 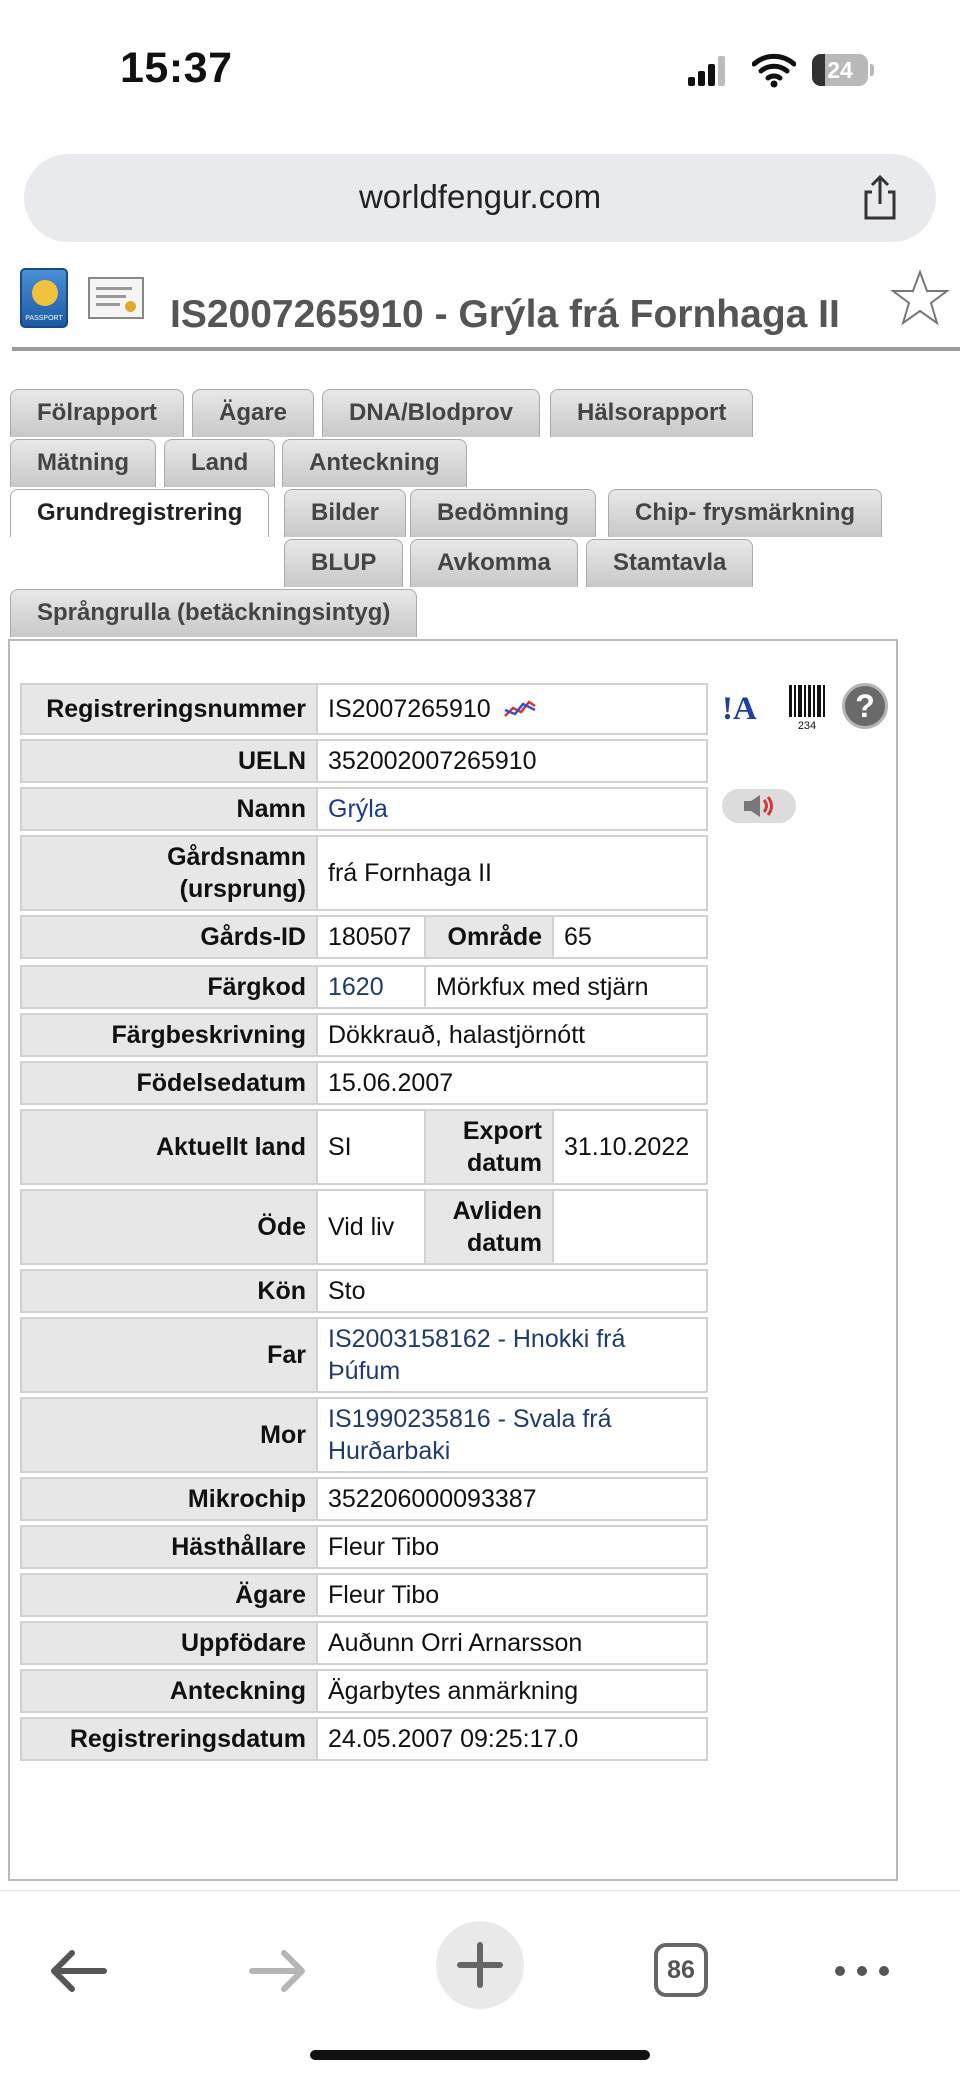 What do you see at coordinates (503, 513) in the screenshot?
I see `tab-bedomning: Bedömning` at bounding box center [503, 513].